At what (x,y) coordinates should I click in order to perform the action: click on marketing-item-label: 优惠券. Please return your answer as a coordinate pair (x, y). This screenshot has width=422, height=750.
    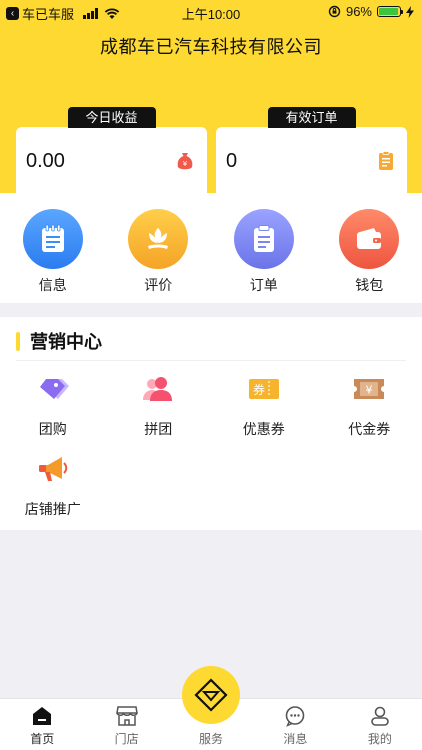
    Looking at the image, I should click on (263, 429).